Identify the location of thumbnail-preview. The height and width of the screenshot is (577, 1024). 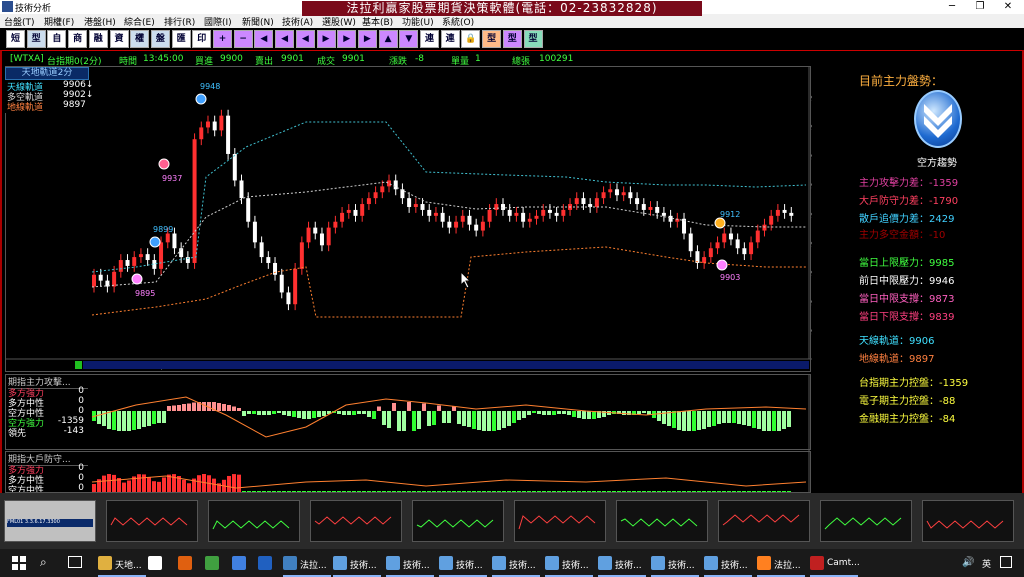
(149, 521).